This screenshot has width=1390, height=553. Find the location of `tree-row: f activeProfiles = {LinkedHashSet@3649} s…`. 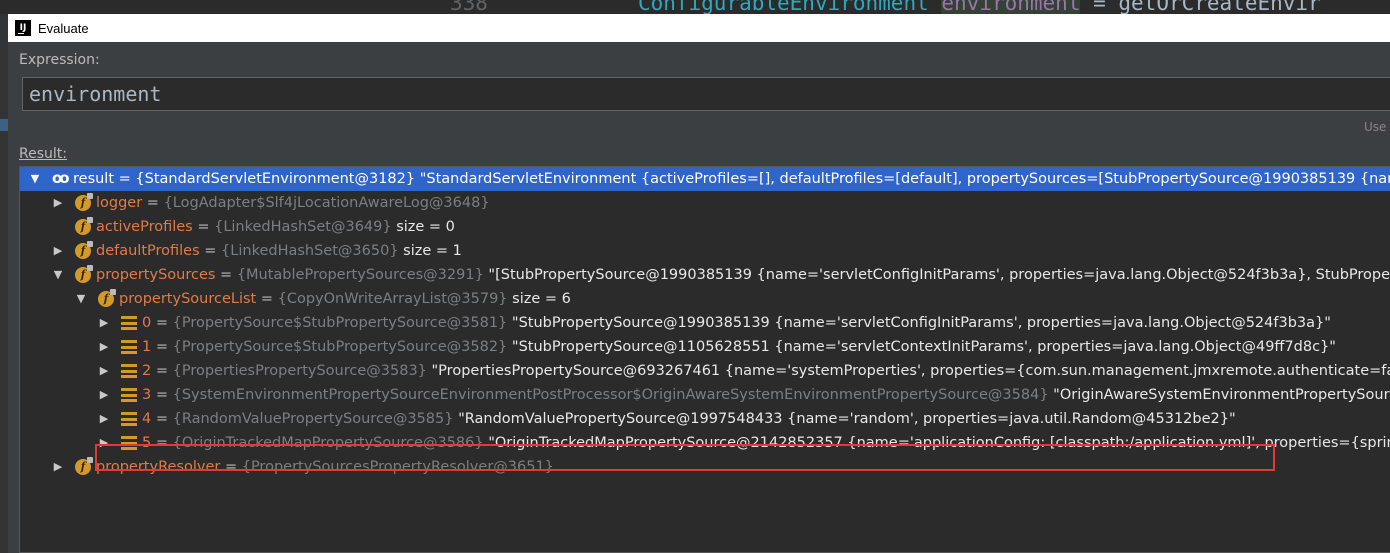

tree-row: f activeProfiles = {LinkedHashSet@3649} s… is located at coordinates (705, 227).